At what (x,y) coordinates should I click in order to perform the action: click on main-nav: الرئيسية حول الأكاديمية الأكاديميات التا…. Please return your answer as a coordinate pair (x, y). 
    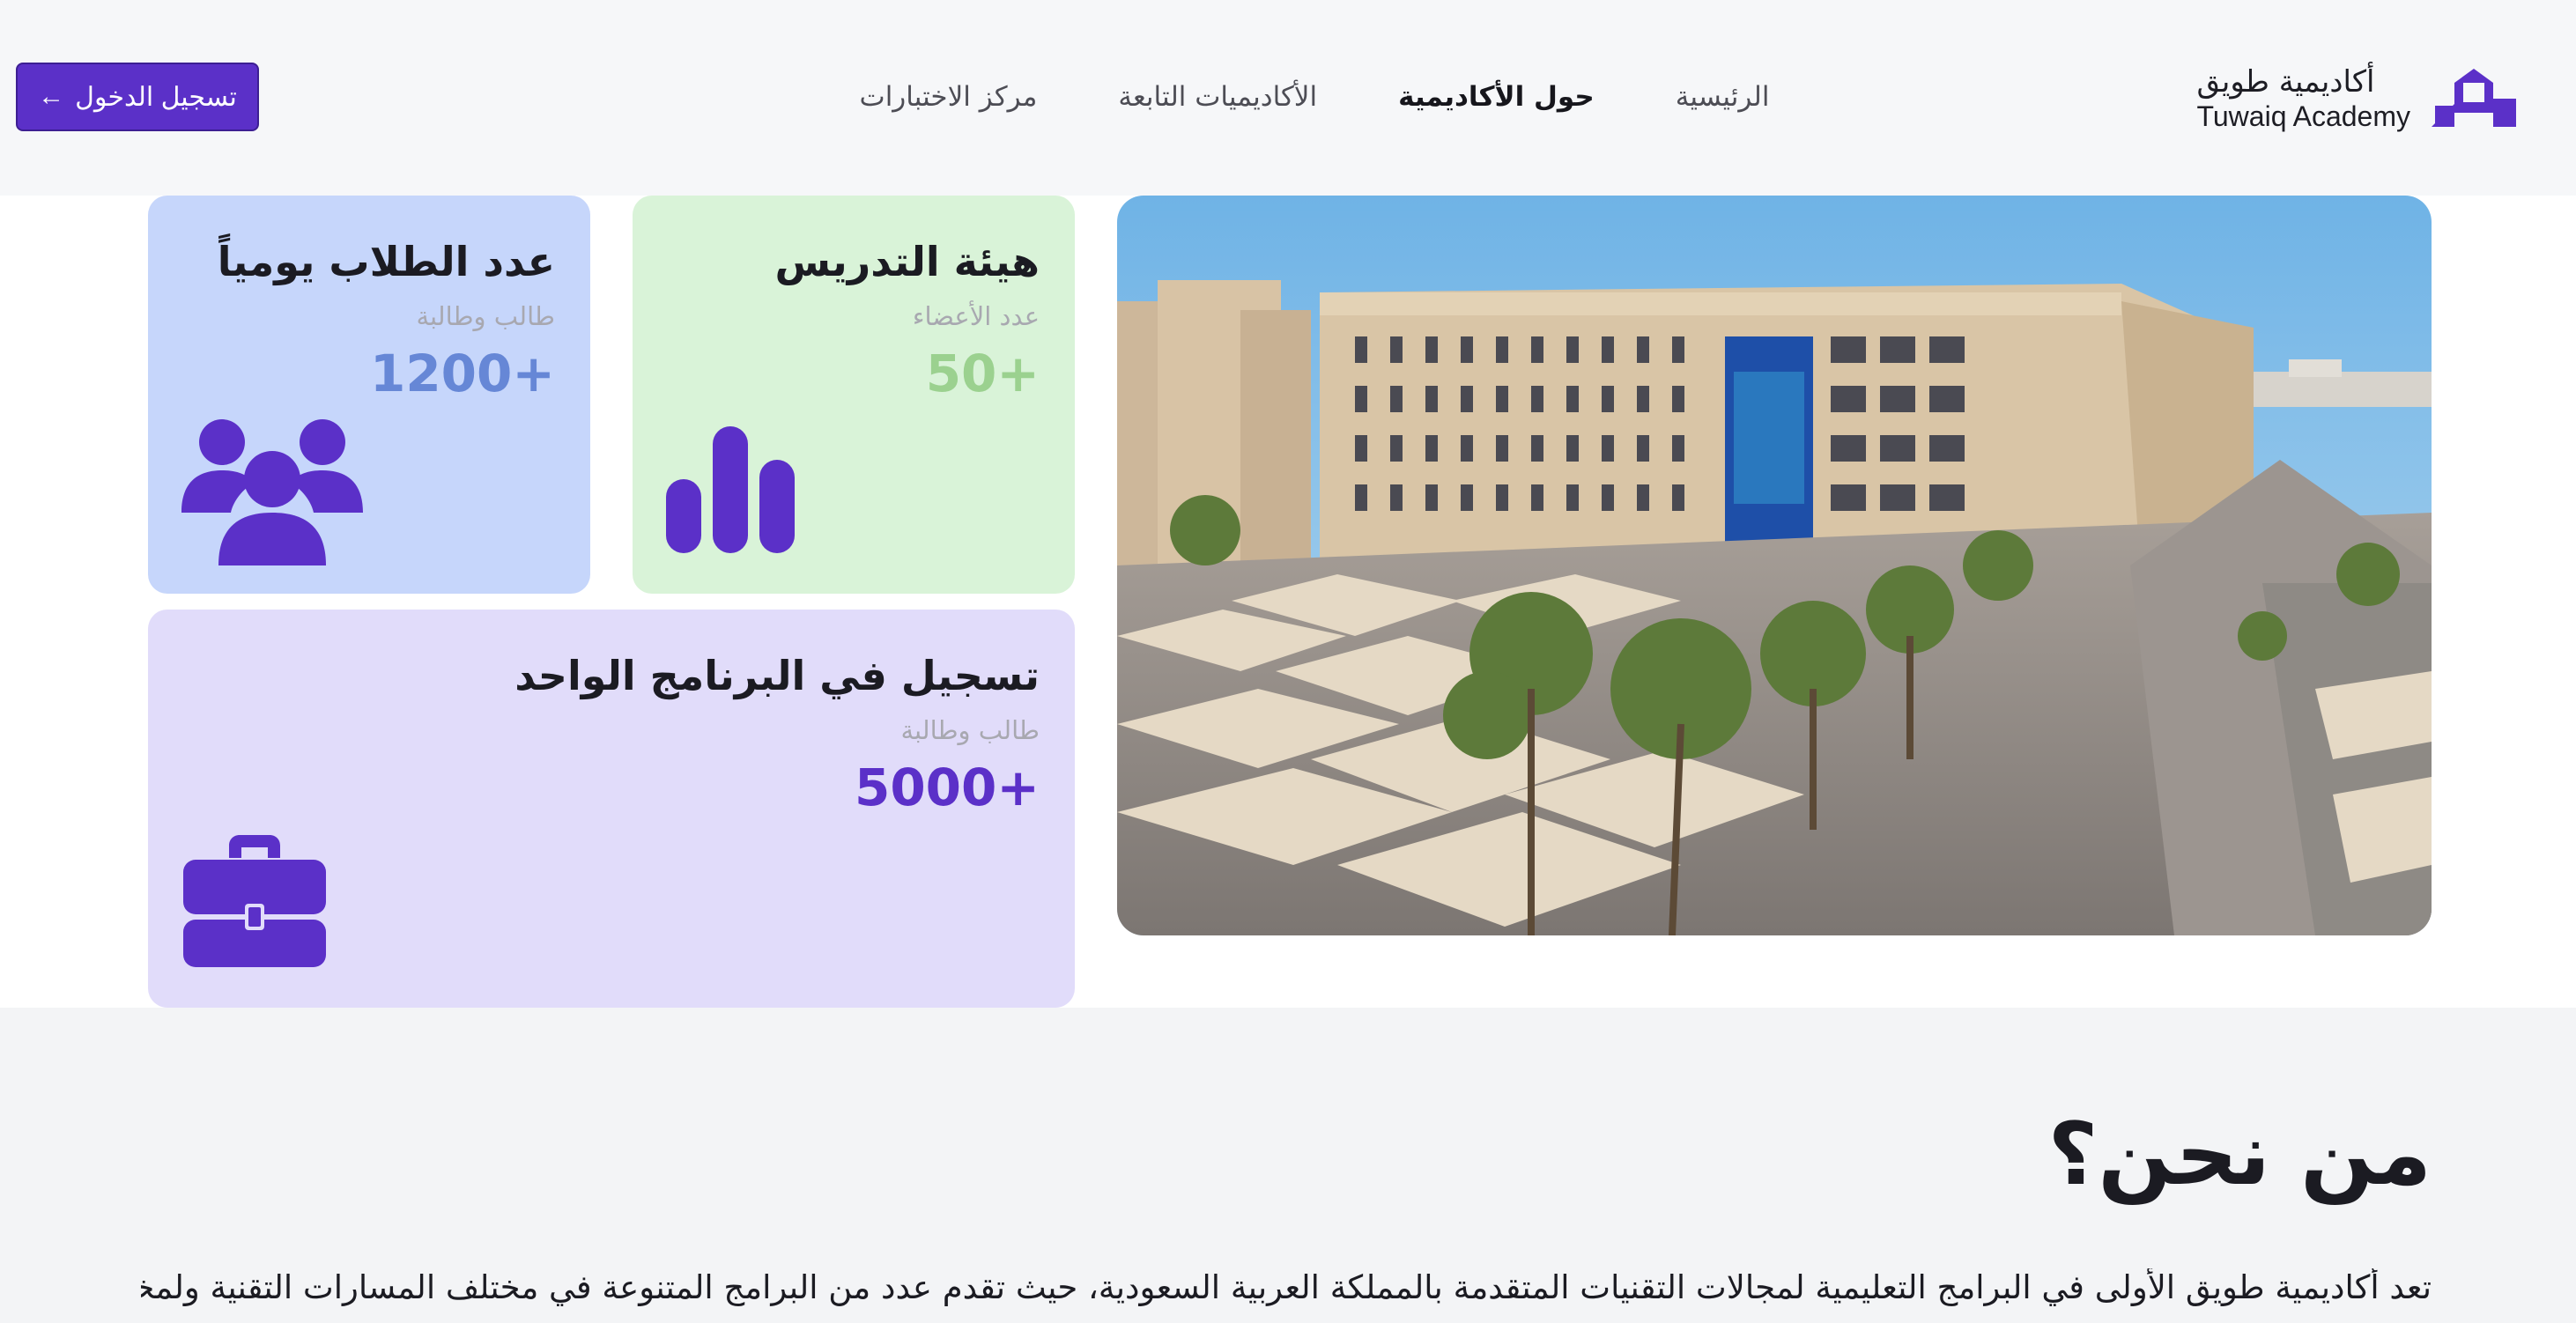
    Looking at the image, I should click on (1288, 97).